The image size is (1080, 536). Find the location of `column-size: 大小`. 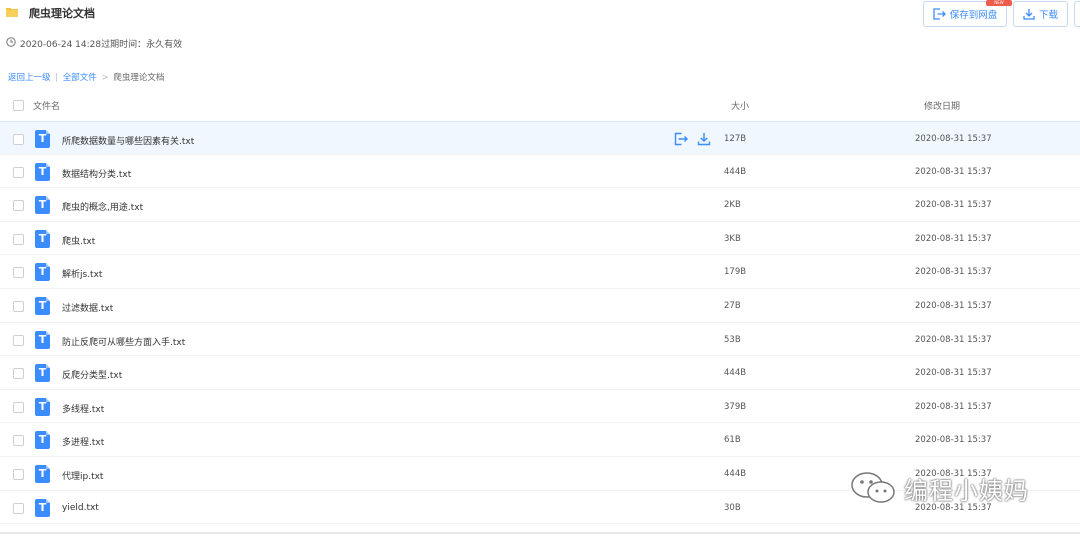

column-size: 大小 is located at coordinates (740, 105).